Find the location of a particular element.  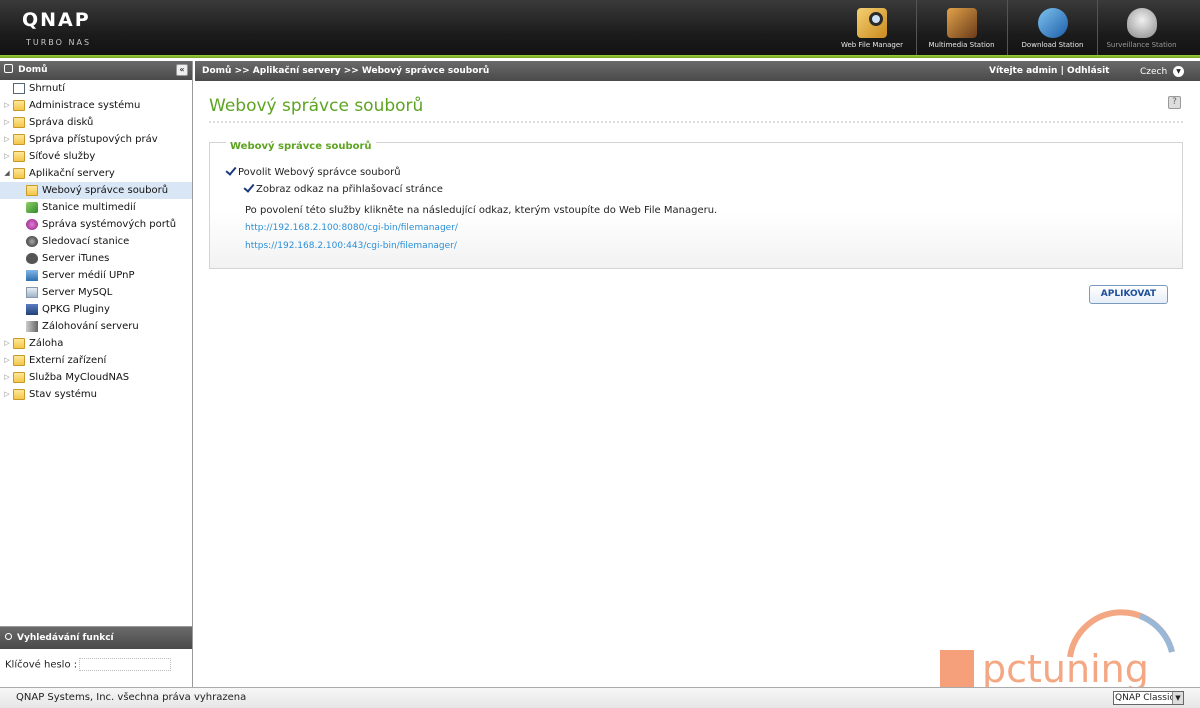

sidebar-item-qpkg: QPKG Pluginy is located at coordinates (96, 309).